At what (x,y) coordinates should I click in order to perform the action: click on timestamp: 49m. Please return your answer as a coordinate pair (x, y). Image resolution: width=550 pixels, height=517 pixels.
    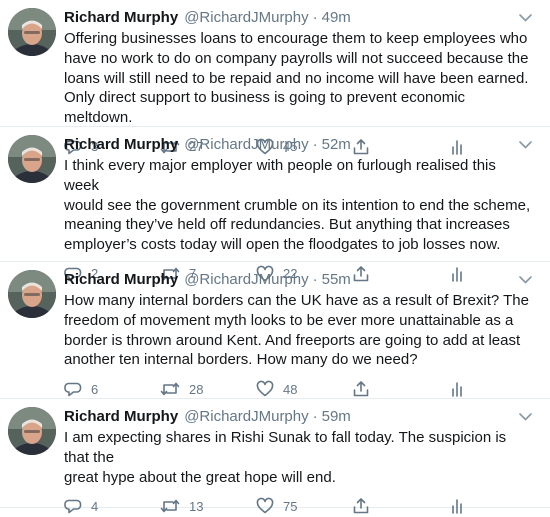
    Looking at the image, I should click on (336, 18).